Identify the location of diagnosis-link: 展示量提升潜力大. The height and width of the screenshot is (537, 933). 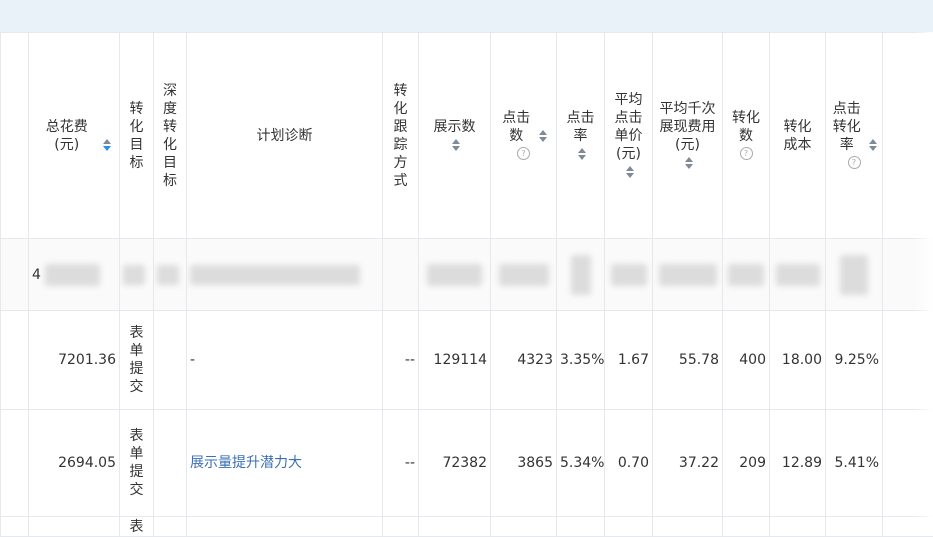
(246, 463).